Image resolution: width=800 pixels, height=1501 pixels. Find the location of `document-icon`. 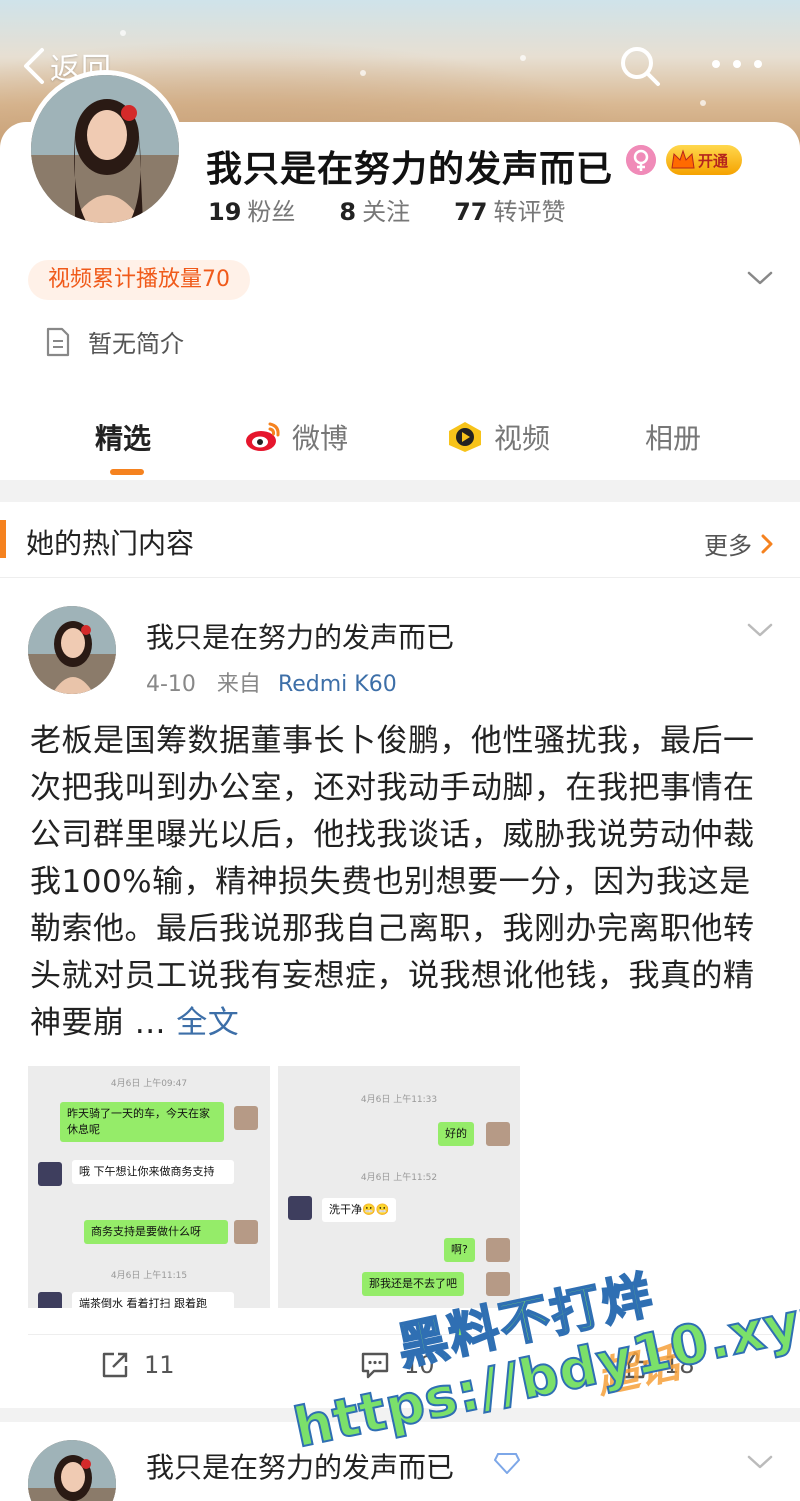

document-icon is located at coordinates (58, 341).